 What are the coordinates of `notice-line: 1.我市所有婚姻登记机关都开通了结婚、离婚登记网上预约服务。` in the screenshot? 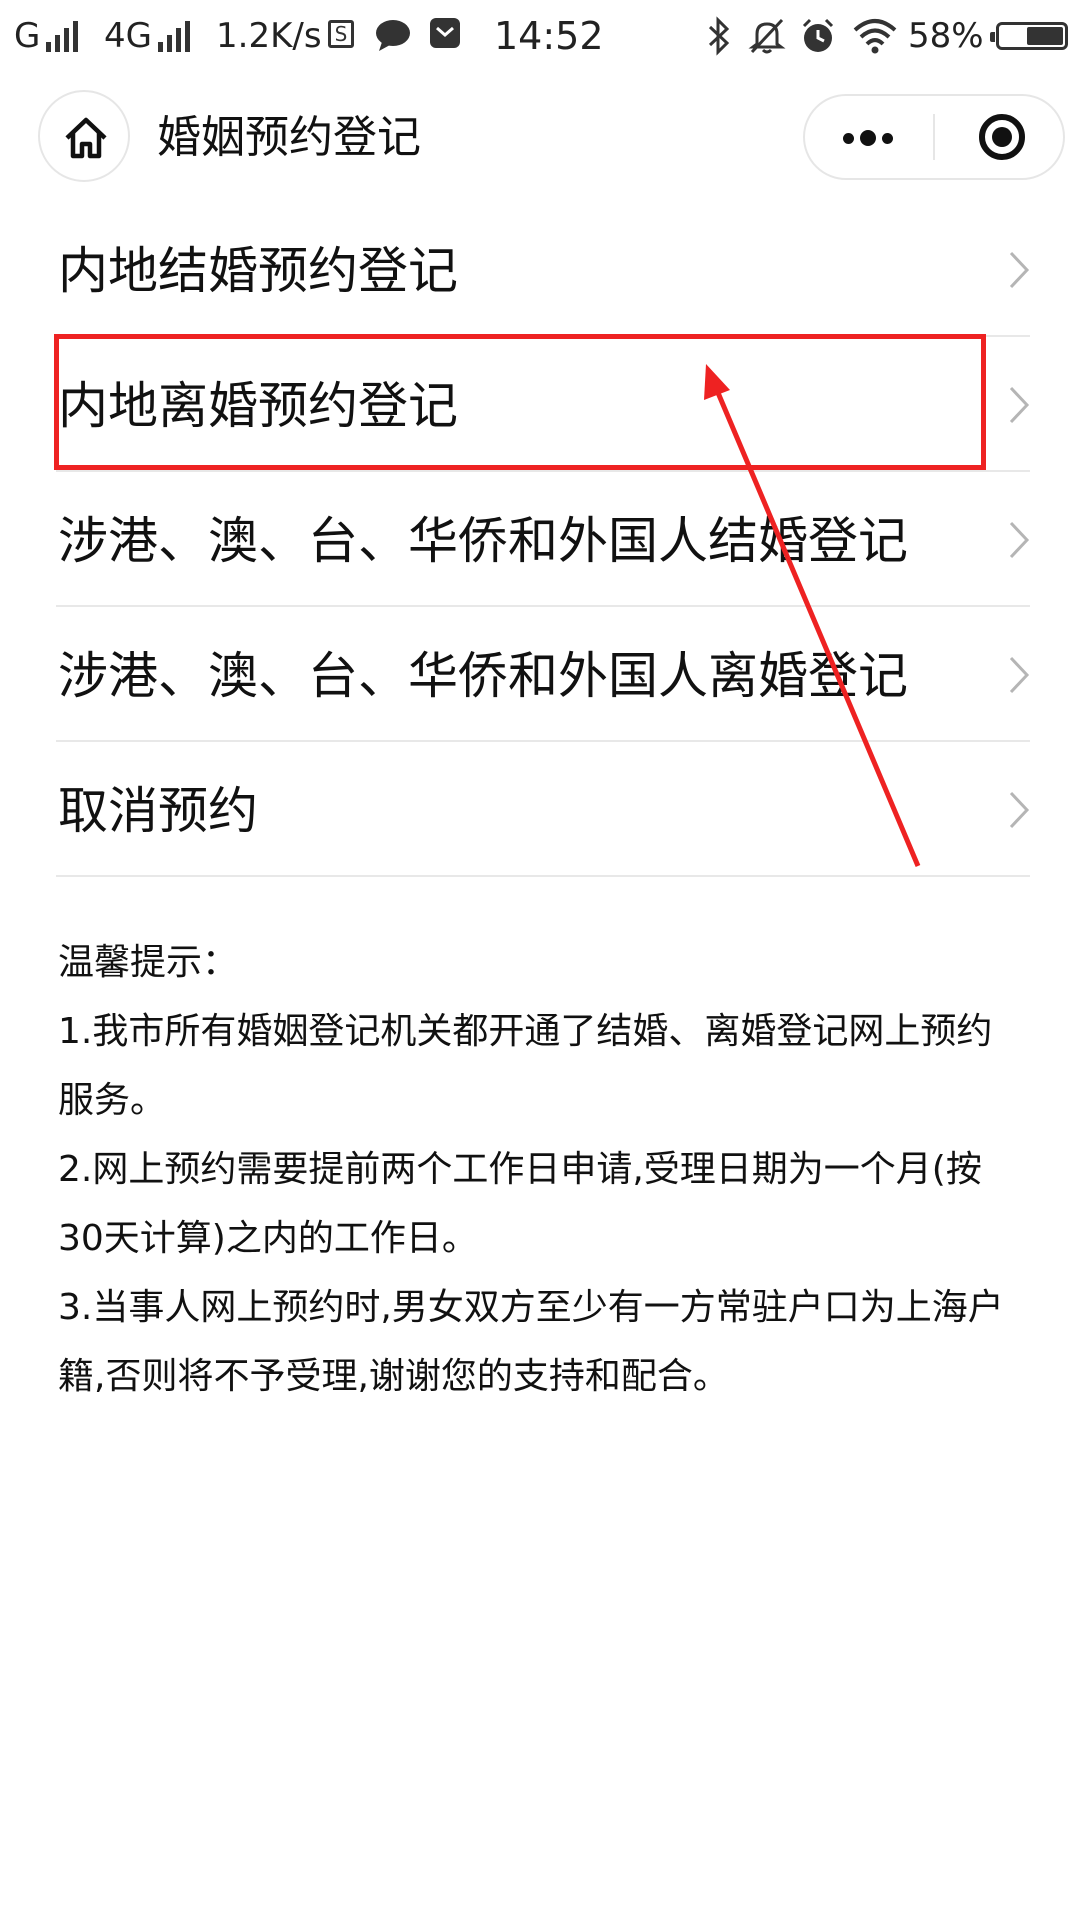 It's located at (525, 1066).